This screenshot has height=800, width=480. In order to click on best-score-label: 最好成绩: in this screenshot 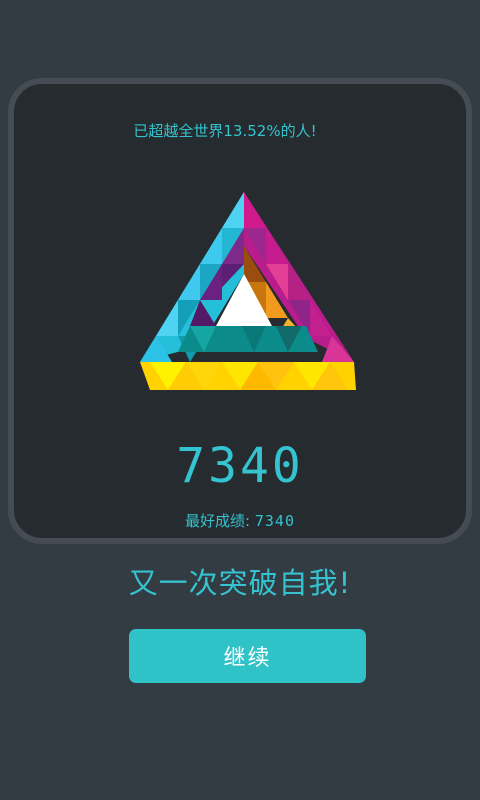, I will do `click(218, 521)`.